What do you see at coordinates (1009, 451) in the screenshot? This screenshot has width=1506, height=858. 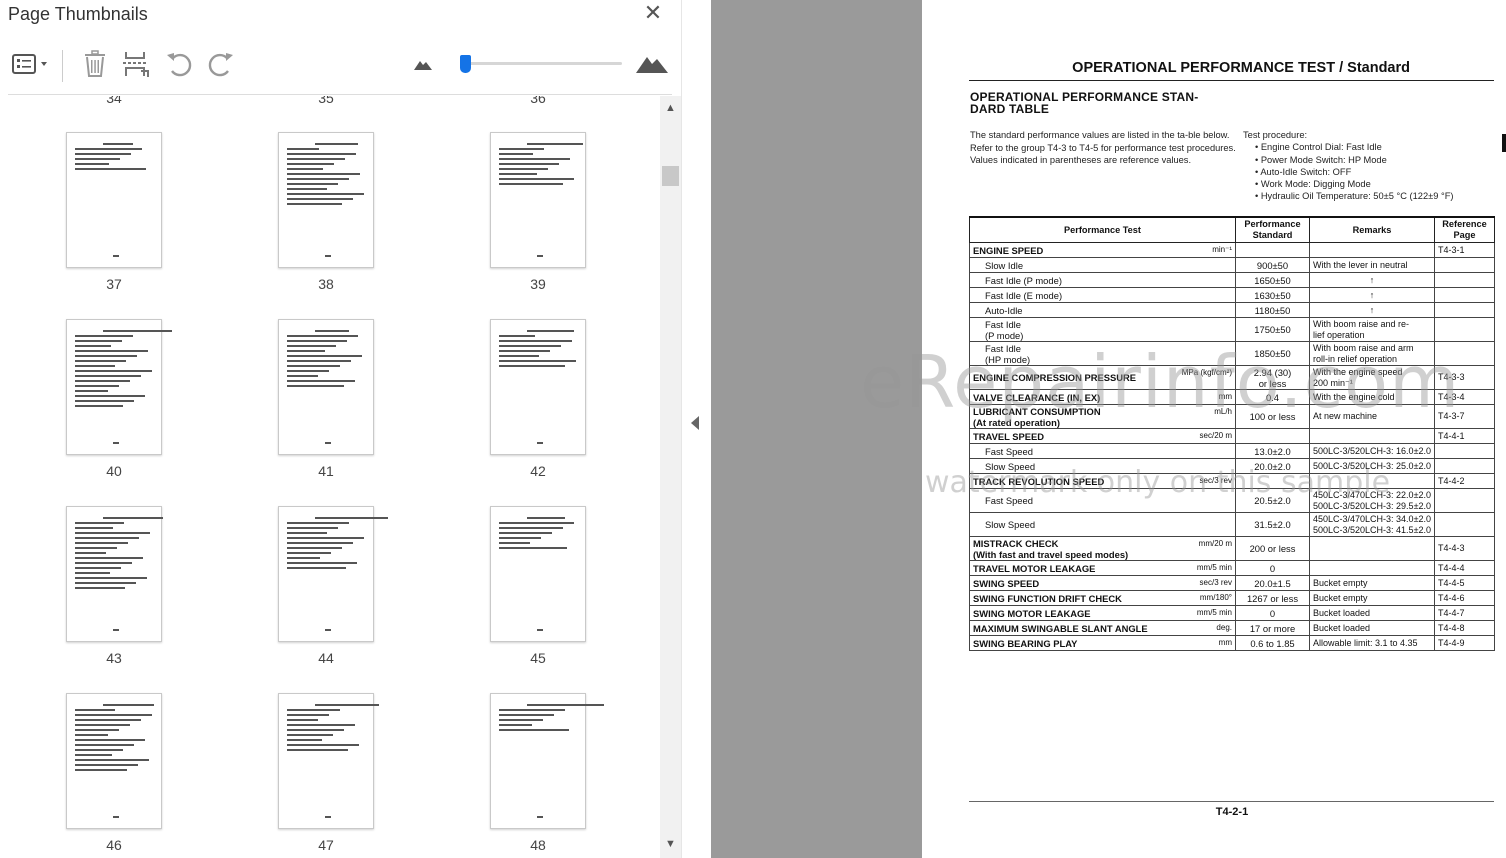 I see `test-name: Fast Speed` at bounding box center [1009, 451].